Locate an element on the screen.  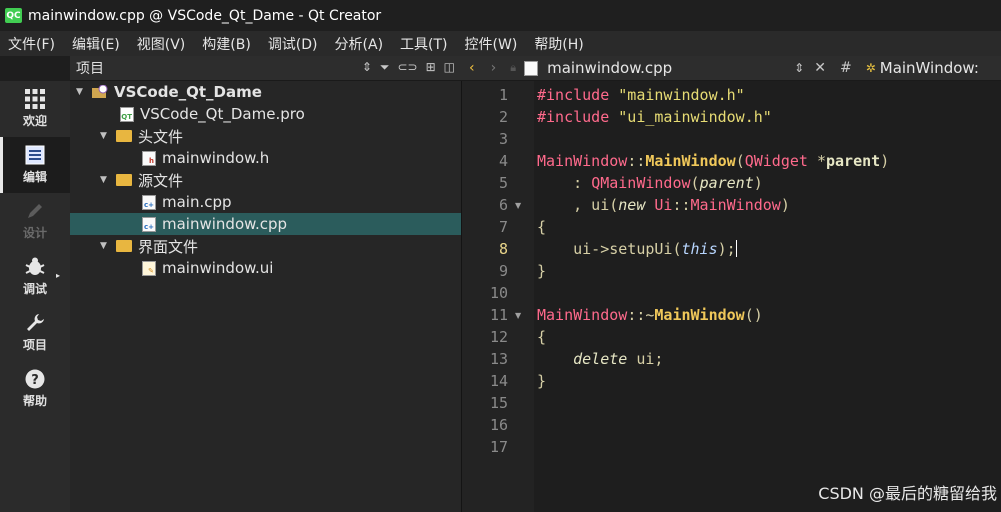
code-line: : QMainWindow(parent) is located at coordinates (650, 183).